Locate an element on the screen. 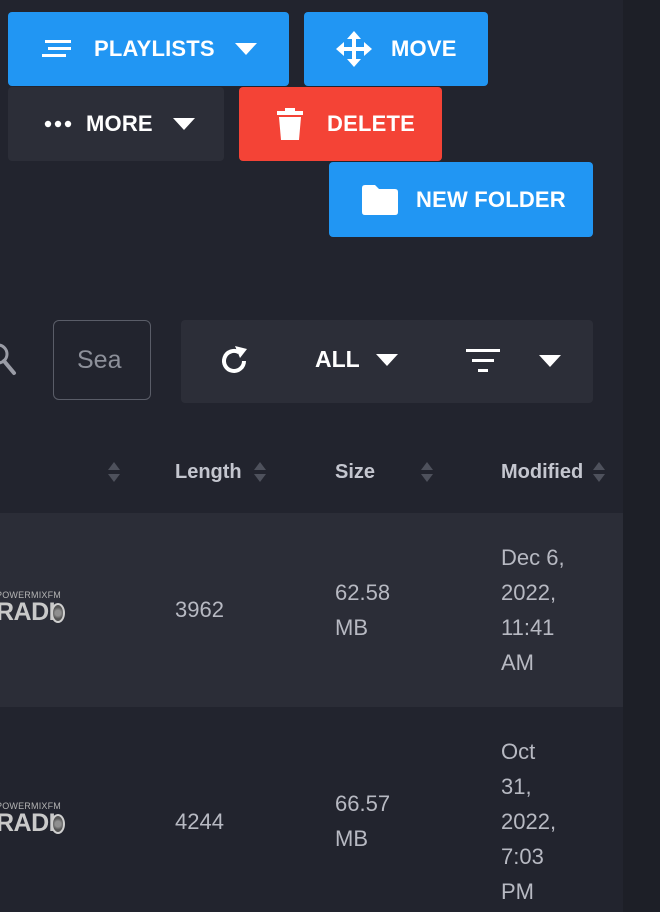  more-label: MORE is located at coordinates (119, 123).